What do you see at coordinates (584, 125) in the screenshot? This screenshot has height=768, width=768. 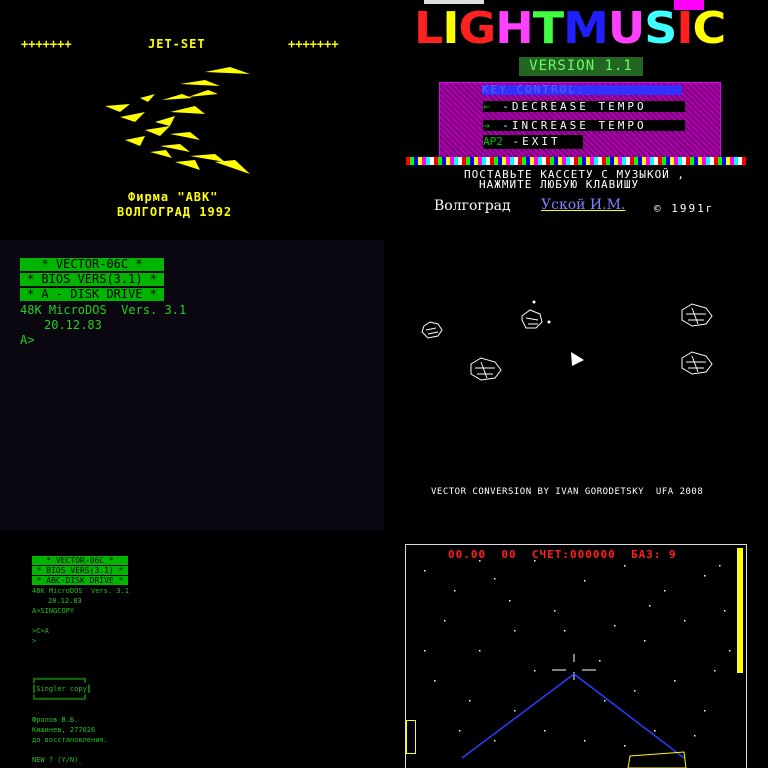 I see `increase-row: → -INCREASE TEMPO` at bounding box center [584, 125].